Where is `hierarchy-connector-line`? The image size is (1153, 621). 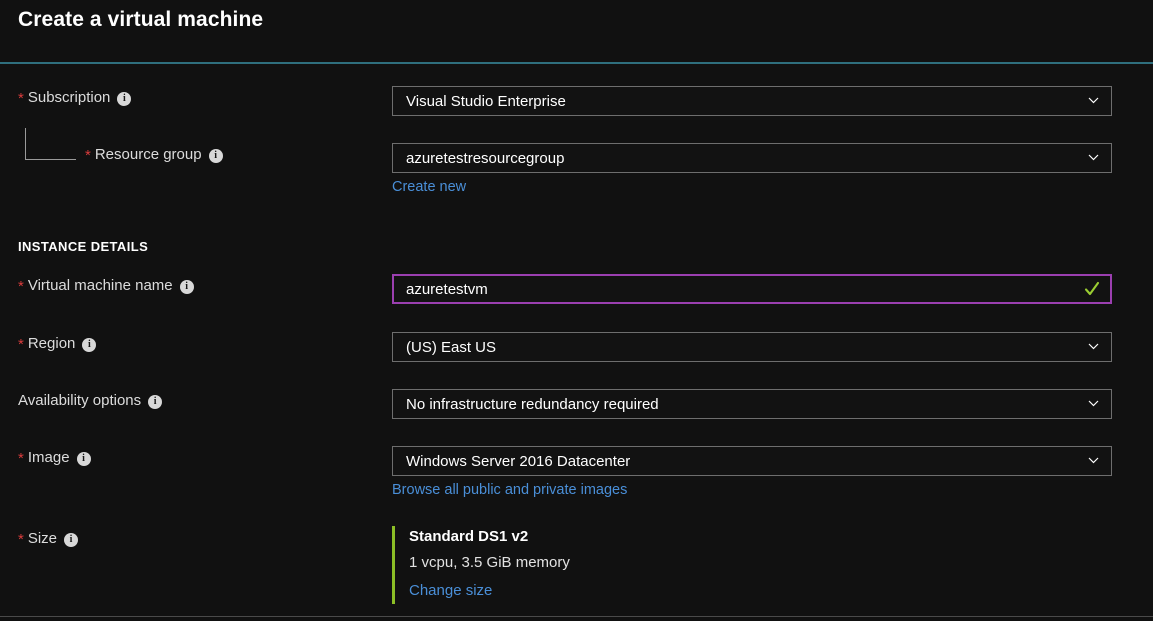 hierarchy-connector-line is located at coordinates (50, 144).